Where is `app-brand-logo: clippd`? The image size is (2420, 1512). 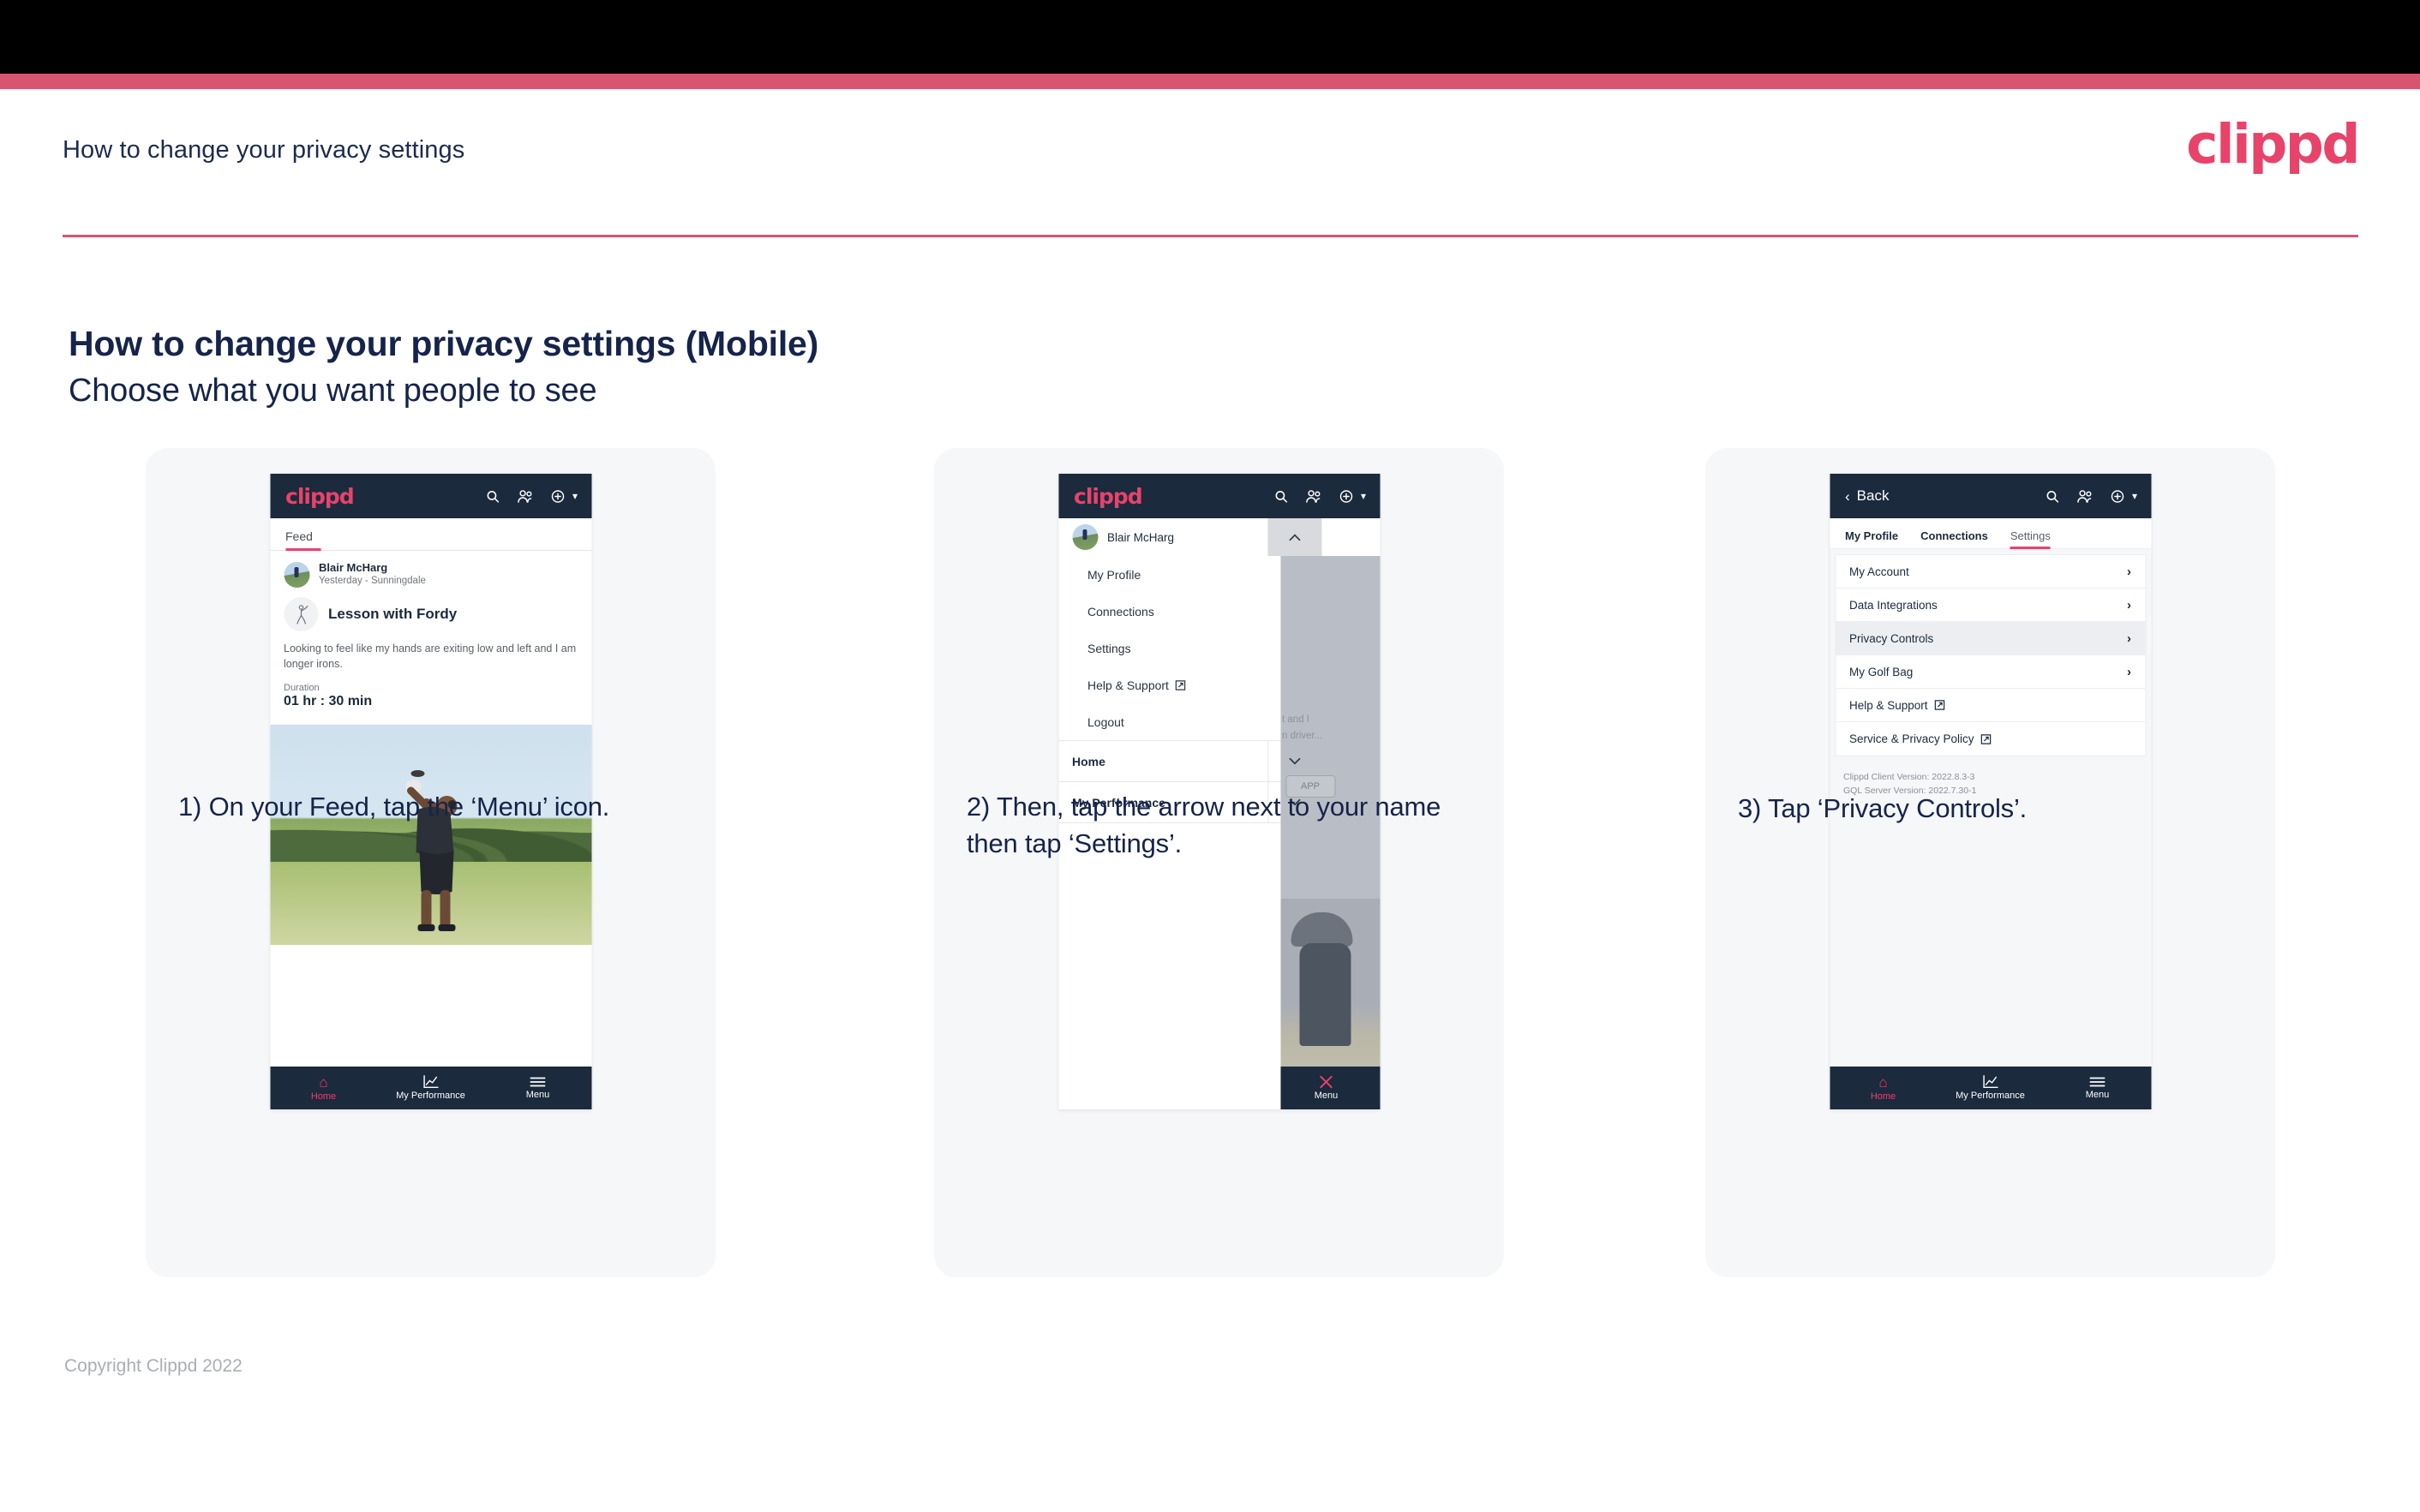 app-brand-logo: clippd is located at coordinates (1108, 496).